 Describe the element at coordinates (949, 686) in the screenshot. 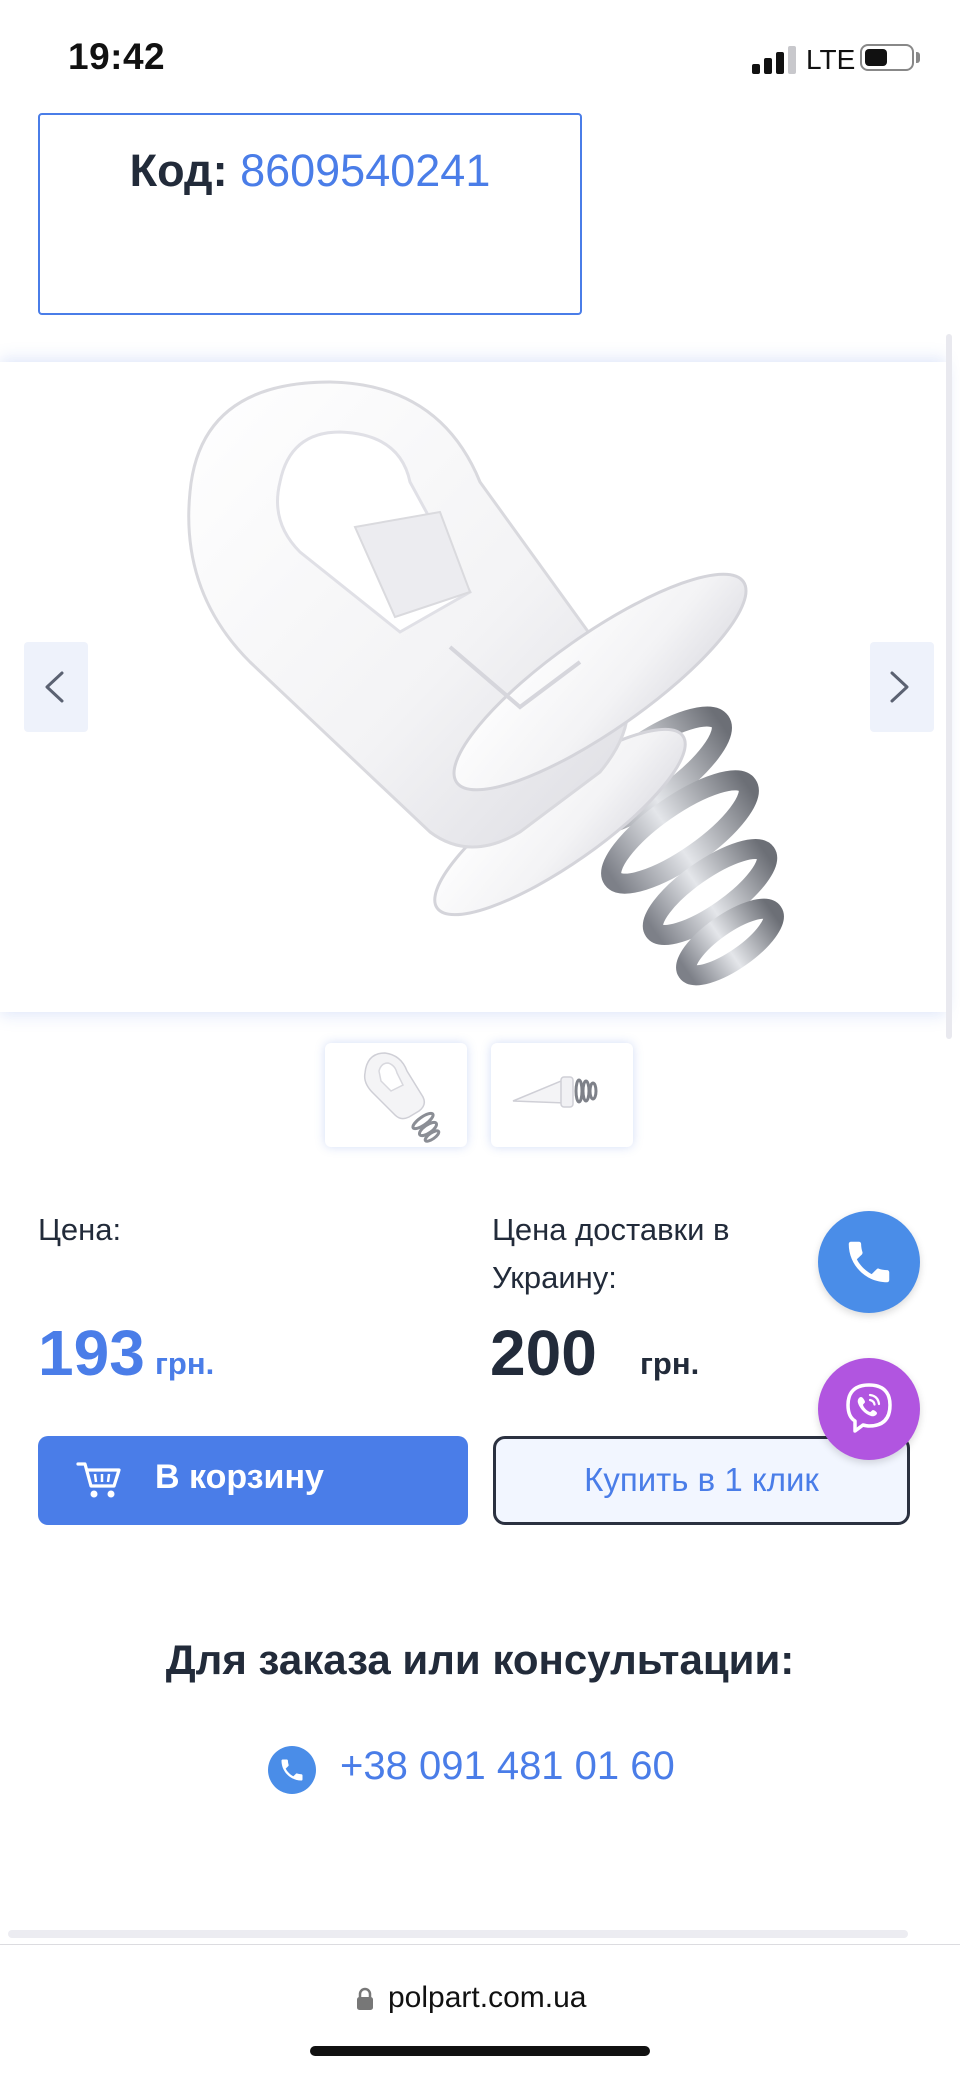

I see `gallery-scrollbar` at that location.